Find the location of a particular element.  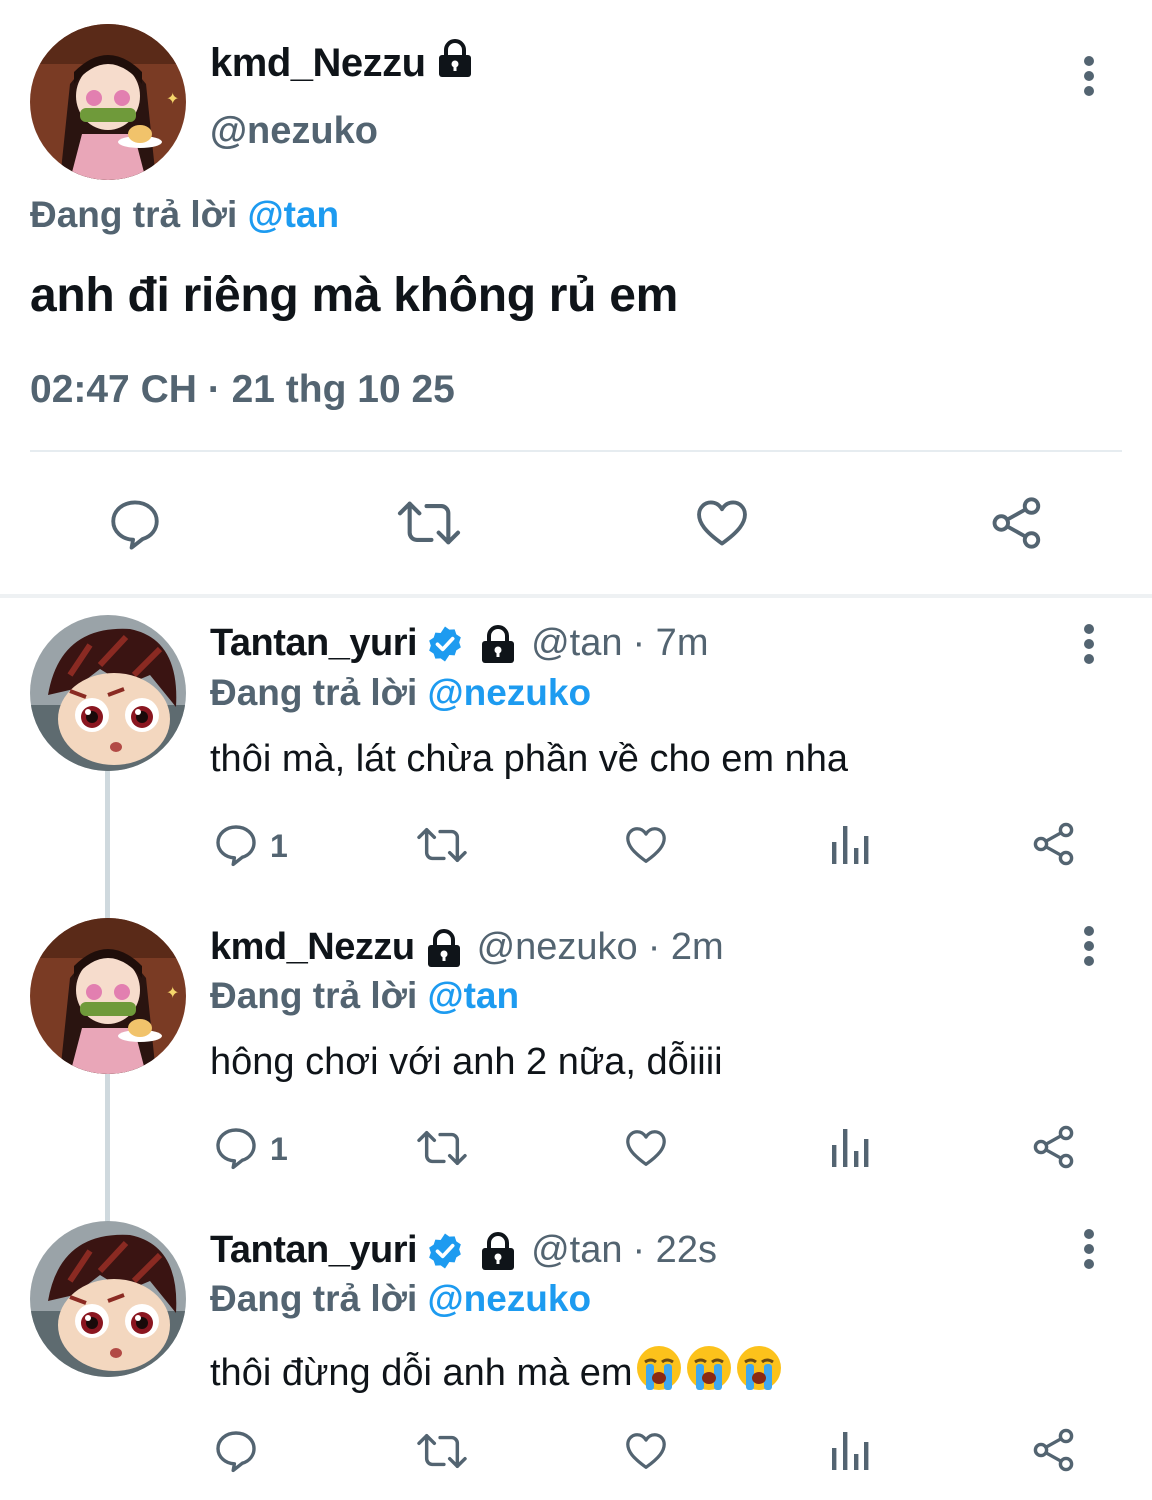

reply-header: Tantan_yuri @tan · 22s is located at coordinates (463, 1250).